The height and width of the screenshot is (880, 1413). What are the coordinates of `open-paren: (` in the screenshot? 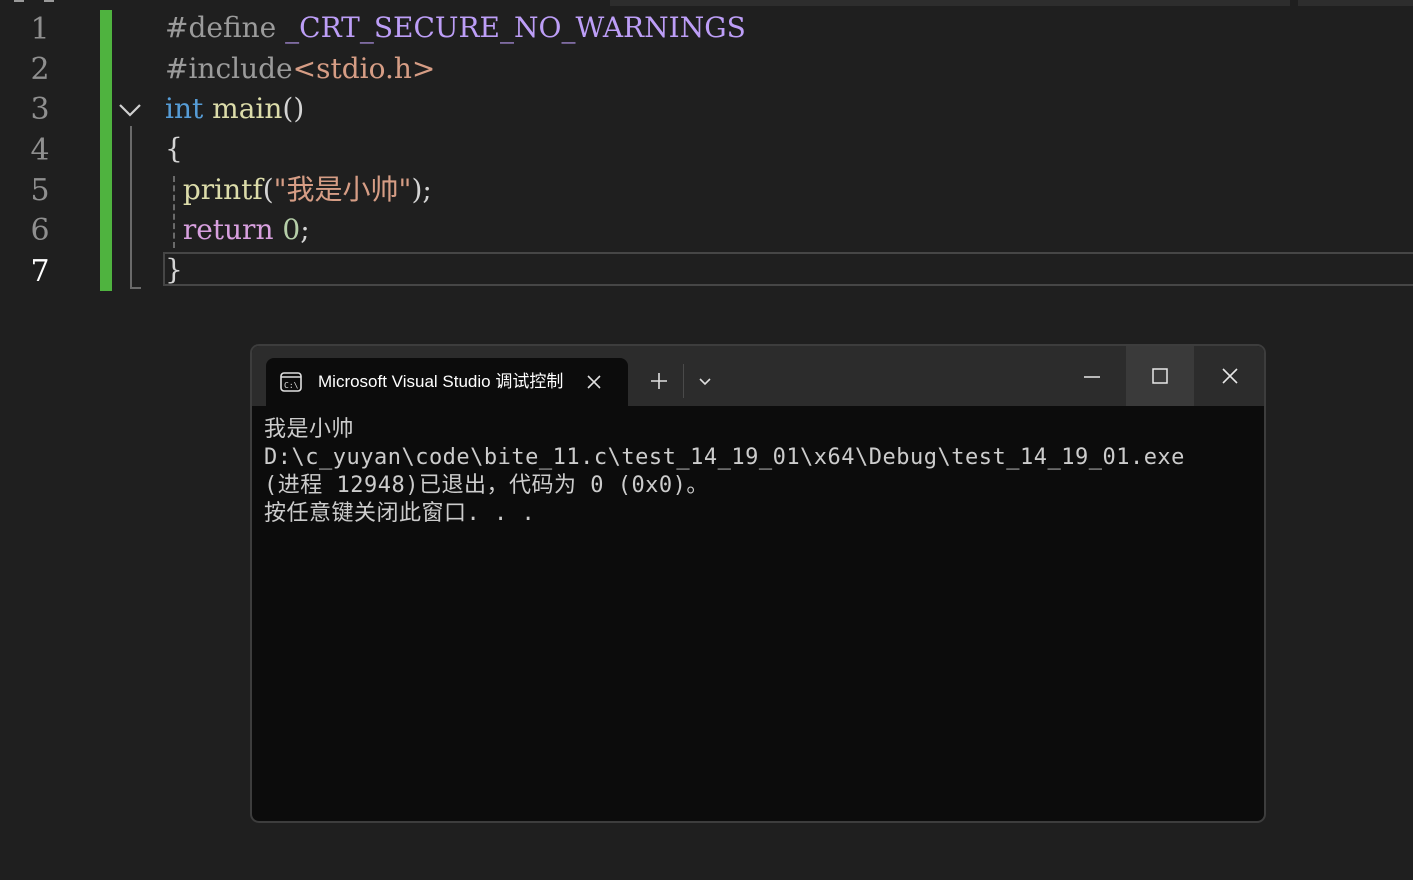 It's located at (268, 189).